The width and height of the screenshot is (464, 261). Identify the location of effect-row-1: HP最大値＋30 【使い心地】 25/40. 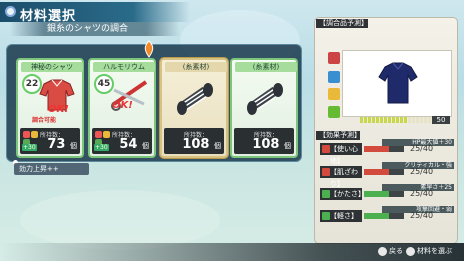
(388, 152).